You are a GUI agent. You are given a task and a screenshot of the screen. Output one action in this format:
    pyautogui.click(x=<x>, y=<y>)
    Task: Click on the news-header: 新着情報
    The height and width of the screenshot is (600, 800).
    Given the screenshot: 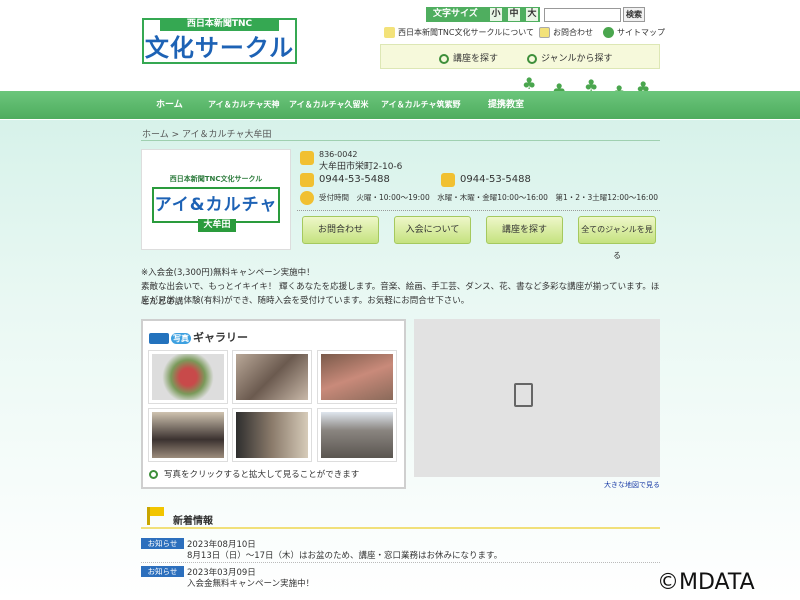 What is the action you would take?
    pyautogui.click(x=400, y=517)
    